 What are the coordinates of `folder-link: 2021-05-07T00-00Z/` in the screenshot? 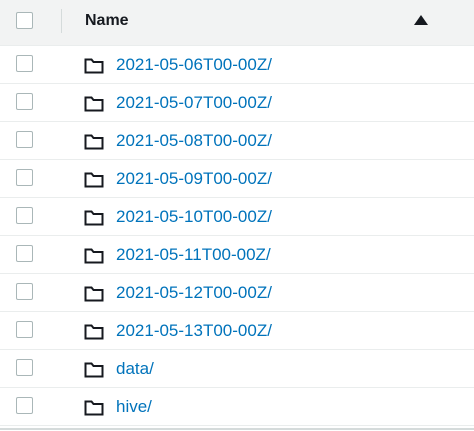 It's located at (194, 103).